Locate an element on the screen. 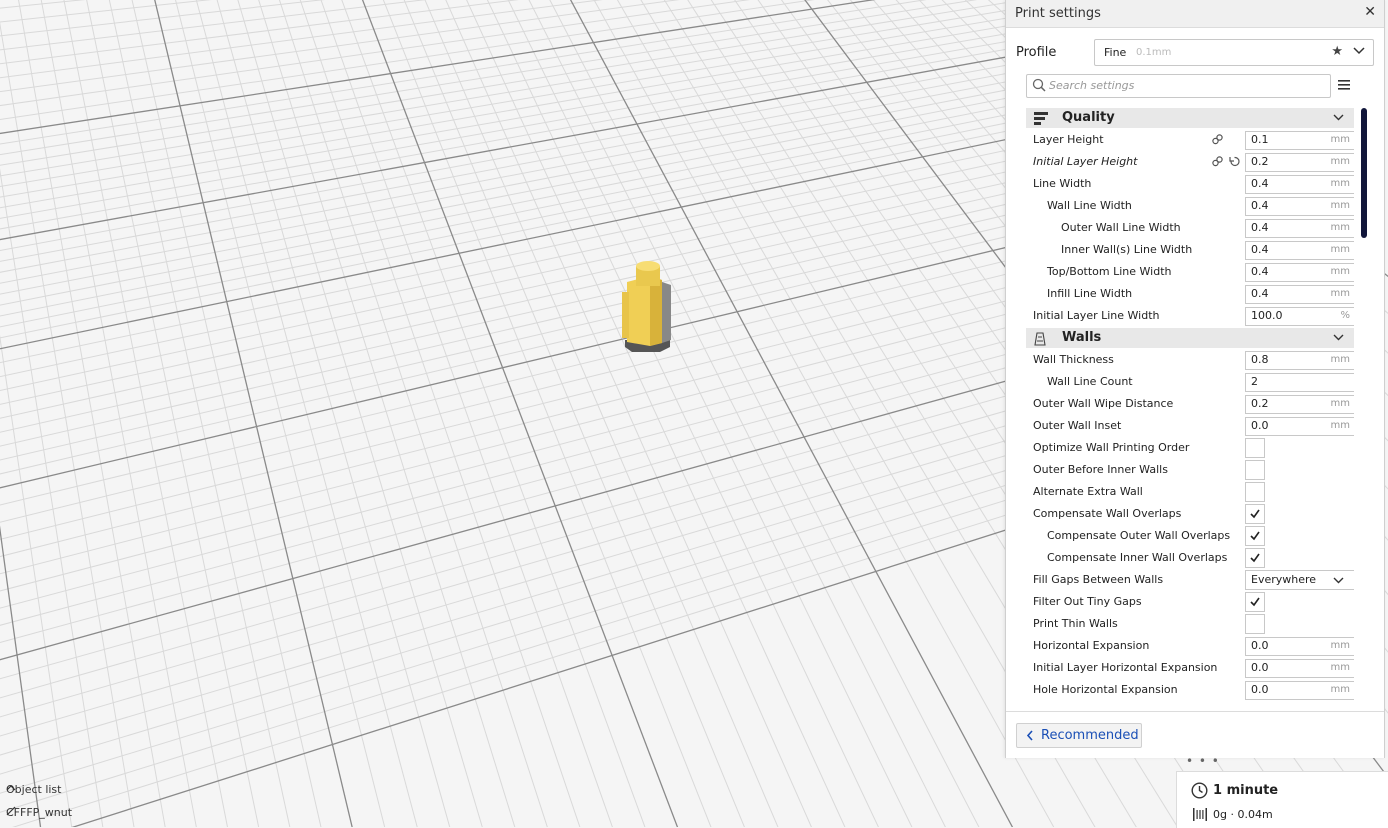  close-icon: ✕ is located at coordinates (1370, 12).